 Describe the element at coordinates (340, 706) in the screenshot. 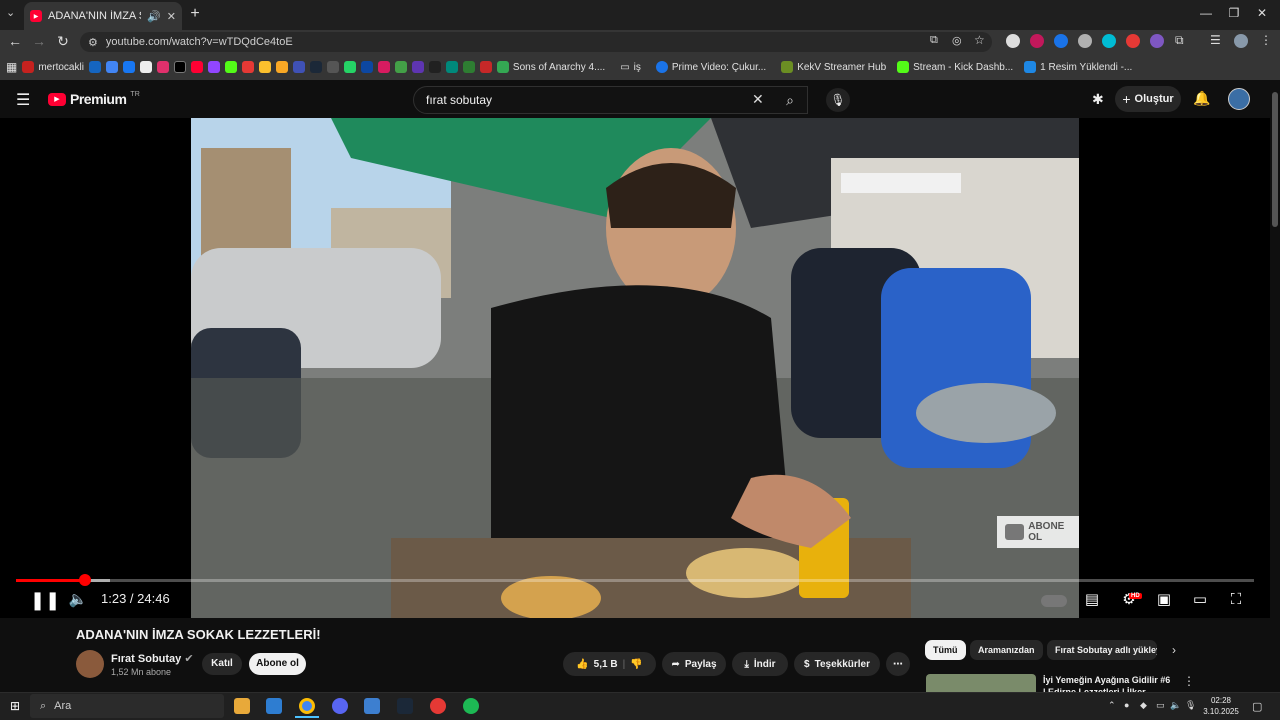

I see `discord-icon` at that location.